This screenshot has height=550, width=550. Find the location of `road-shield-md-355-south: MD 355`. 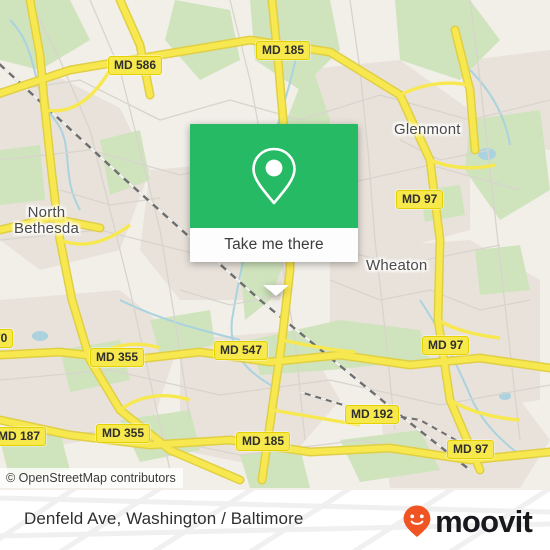

road-shield-md-355-south: MD 355 is located at coordinates (123, 433).